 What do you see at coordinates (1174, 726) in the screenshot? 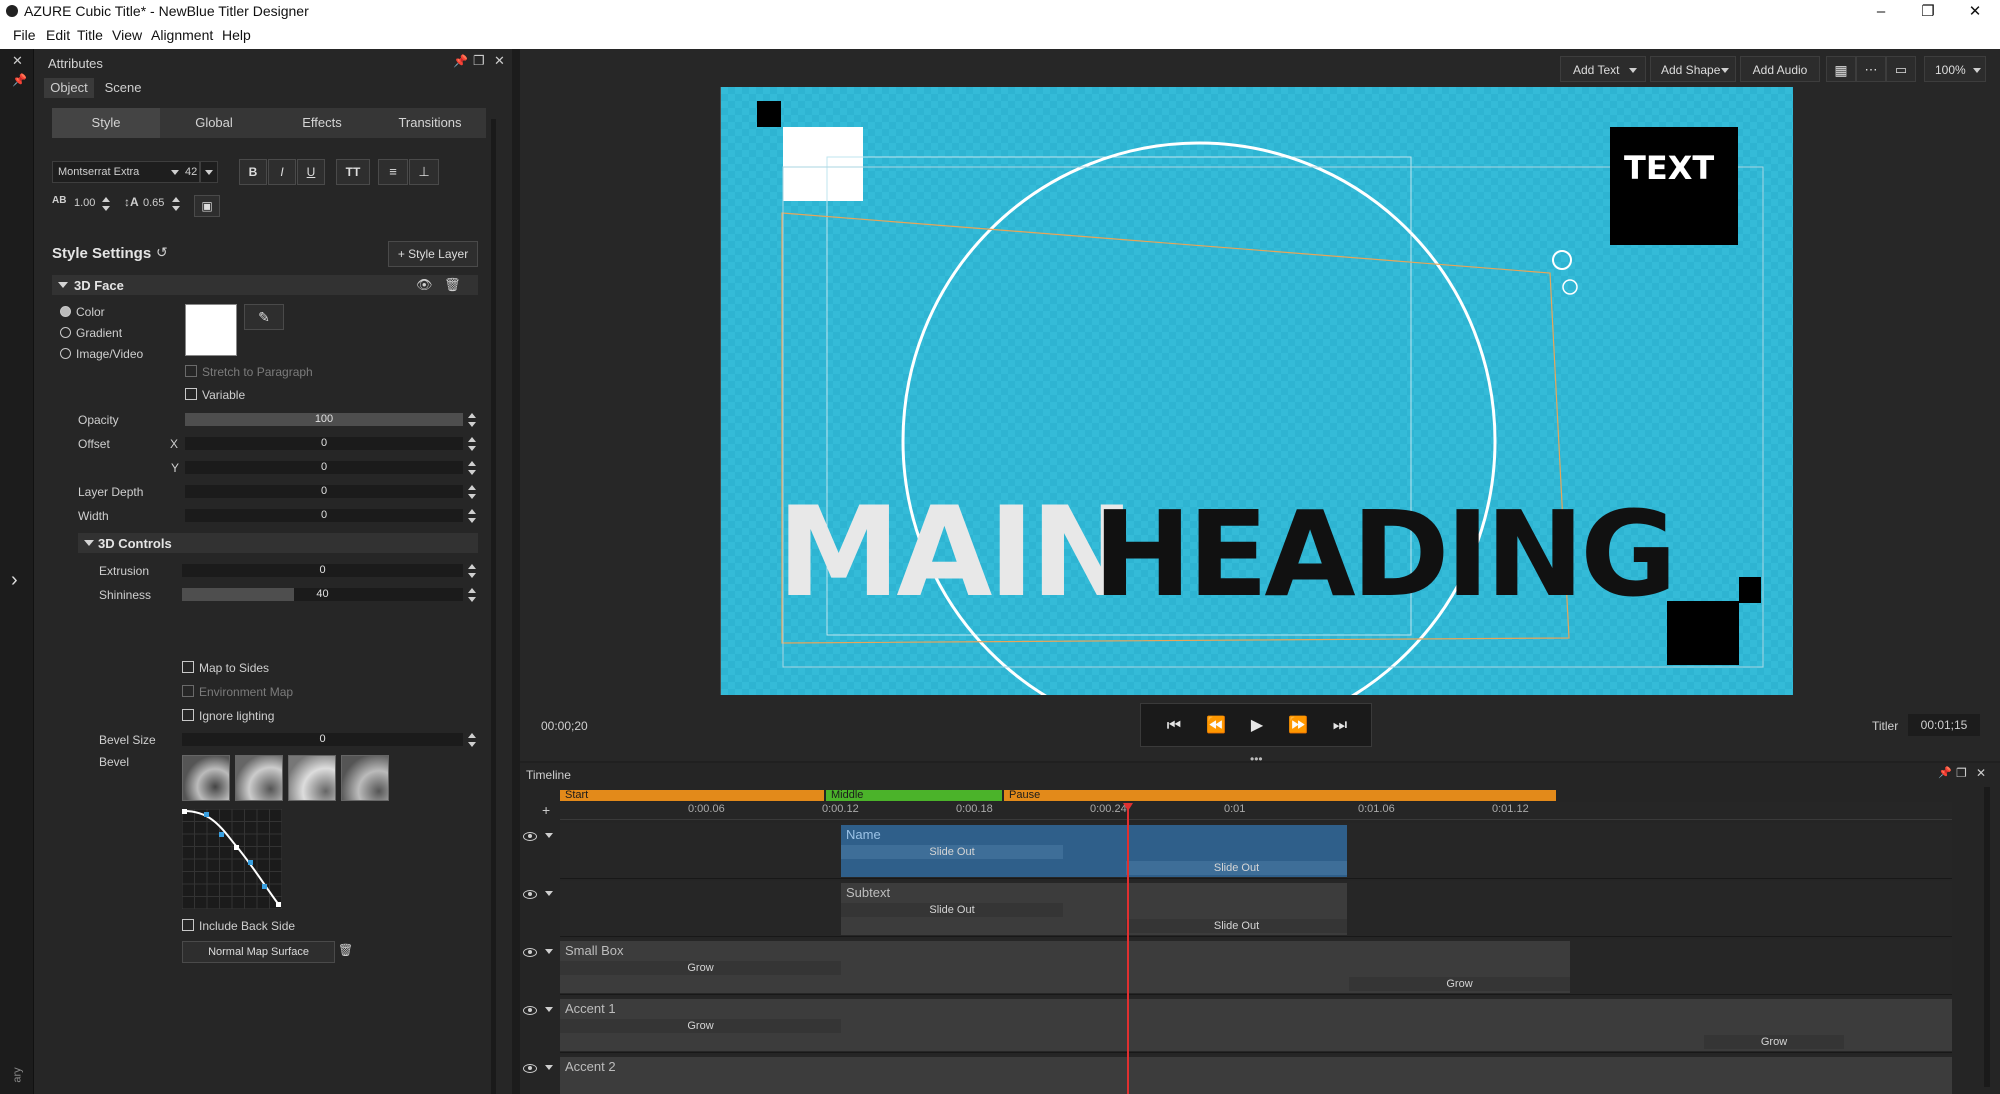
I see `go-to-start-icon: ⏮` at bounding box center [1174, 726].